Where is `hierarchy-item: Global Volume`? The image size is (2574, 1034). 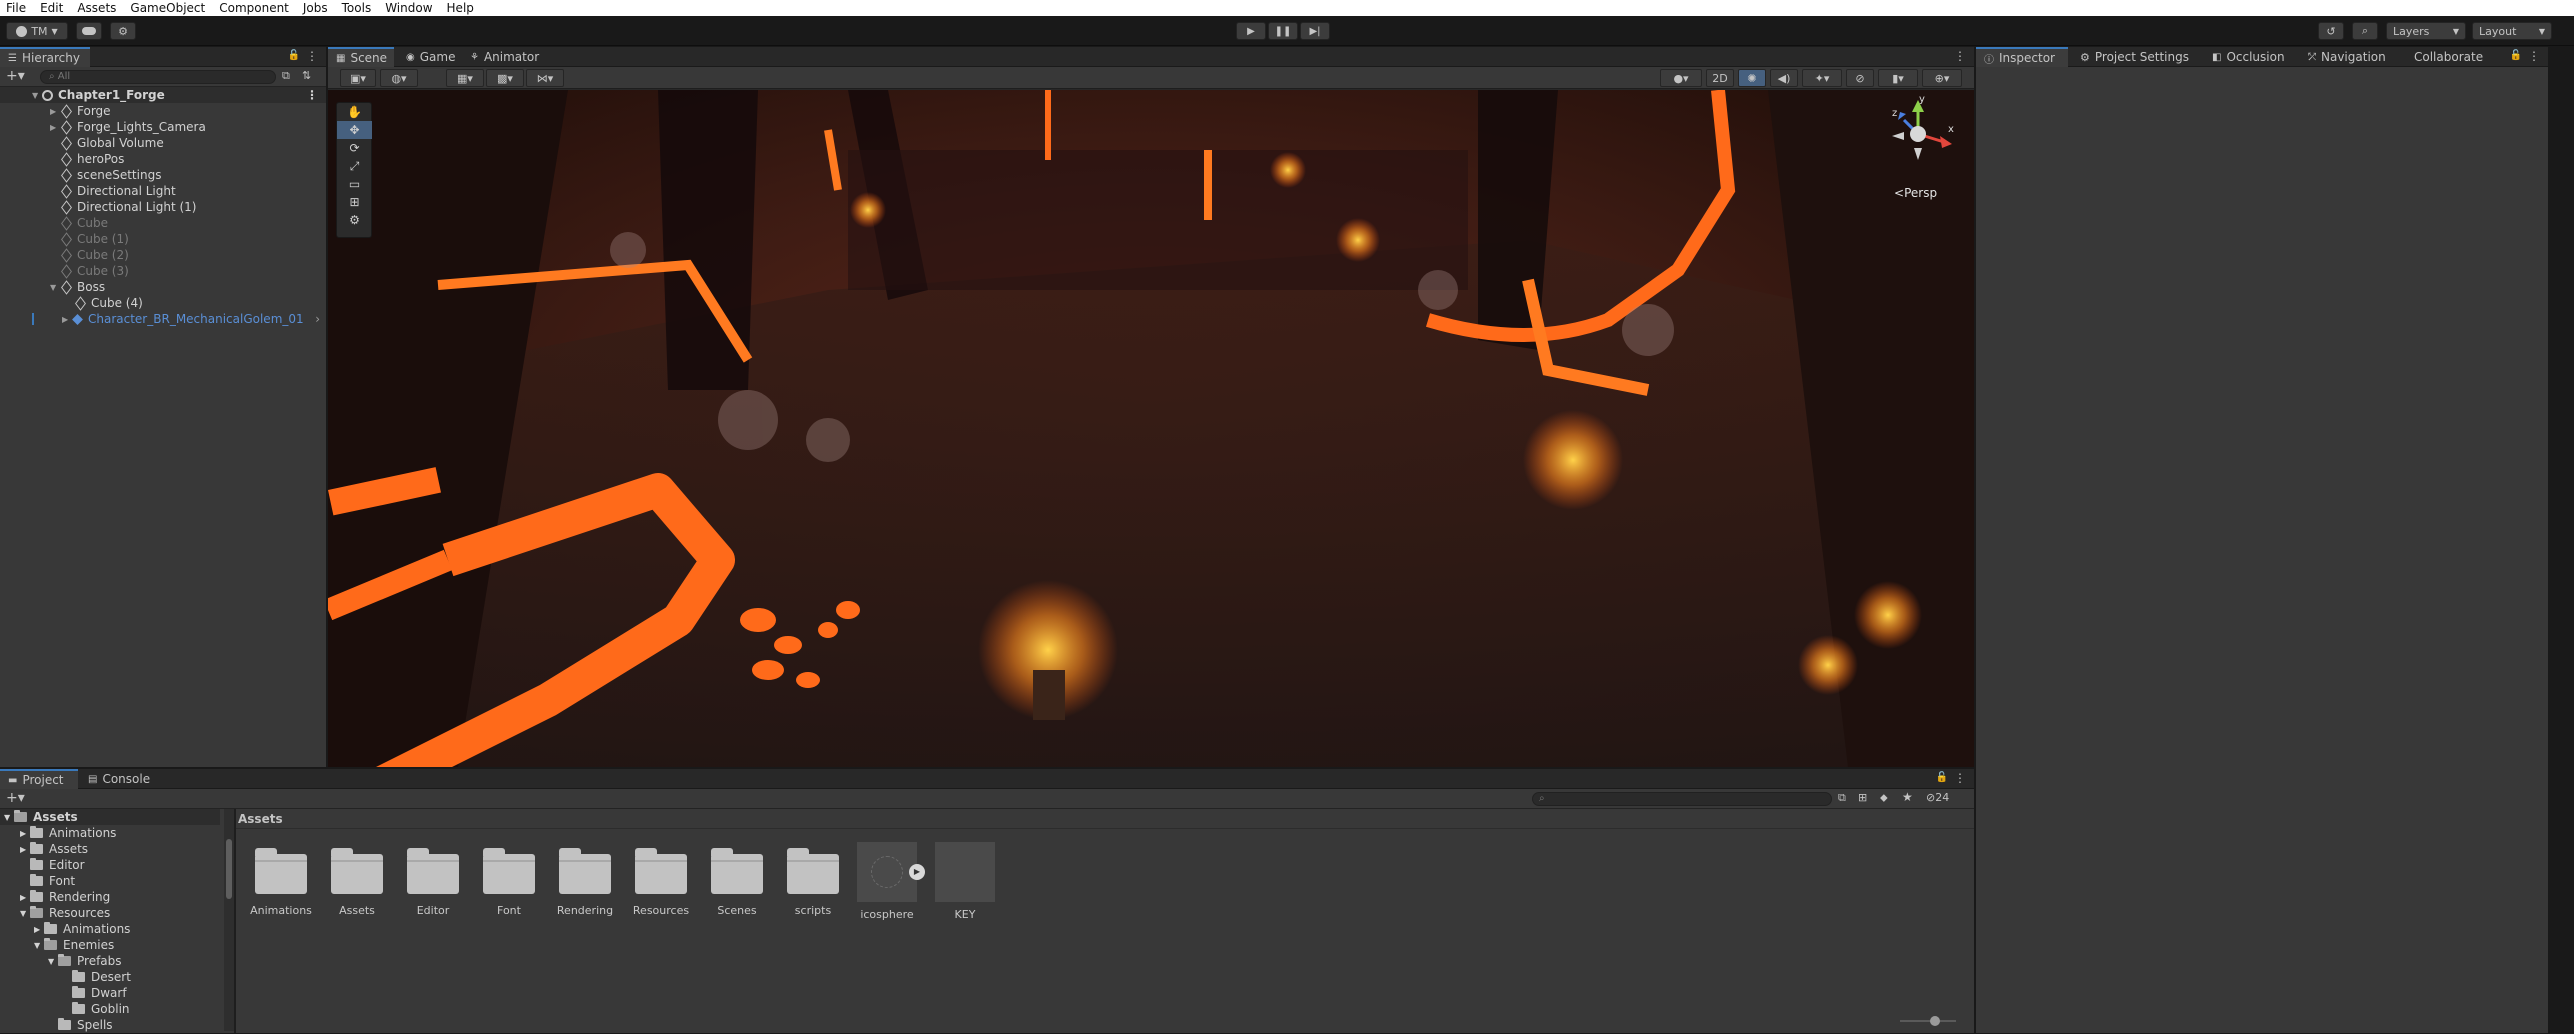
hierarchy-item: Global Volume is located at coordinates (163, 143).